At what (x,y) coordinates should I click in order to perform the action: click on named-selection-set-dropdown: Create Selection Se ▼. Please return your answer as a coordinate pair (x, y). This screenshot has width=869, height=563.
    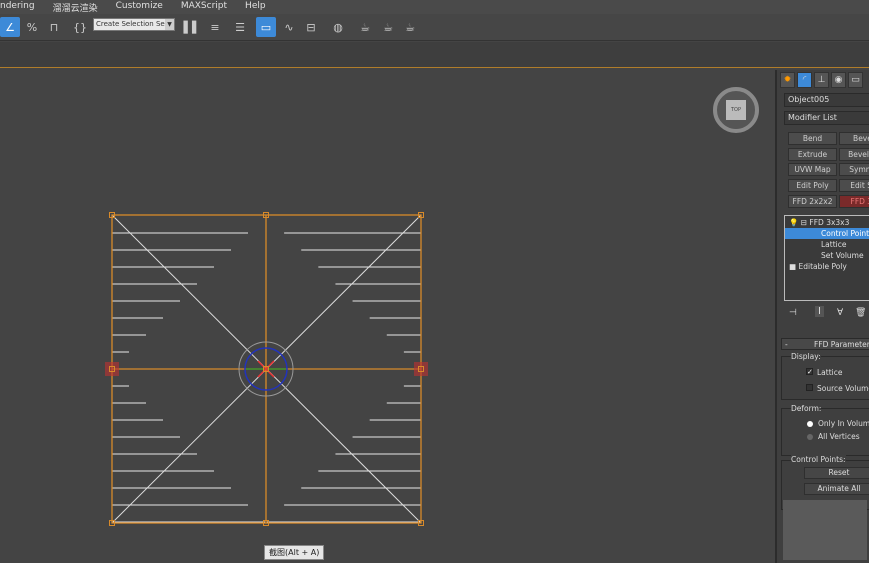
    Looking at the image, I should click on (134, 24).